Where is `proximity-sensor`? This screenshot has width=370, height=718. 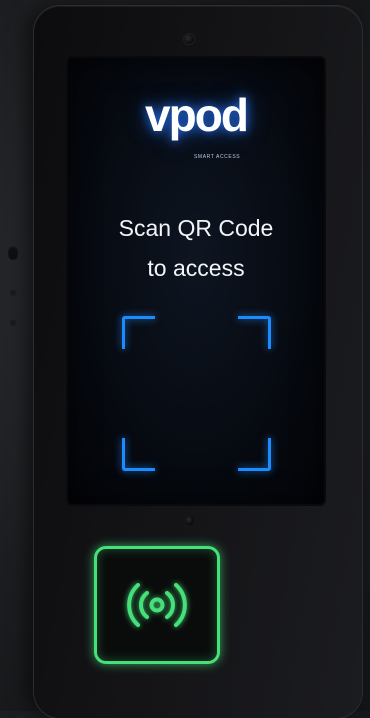
proximity-sensor is located at coordinates (189, 520).